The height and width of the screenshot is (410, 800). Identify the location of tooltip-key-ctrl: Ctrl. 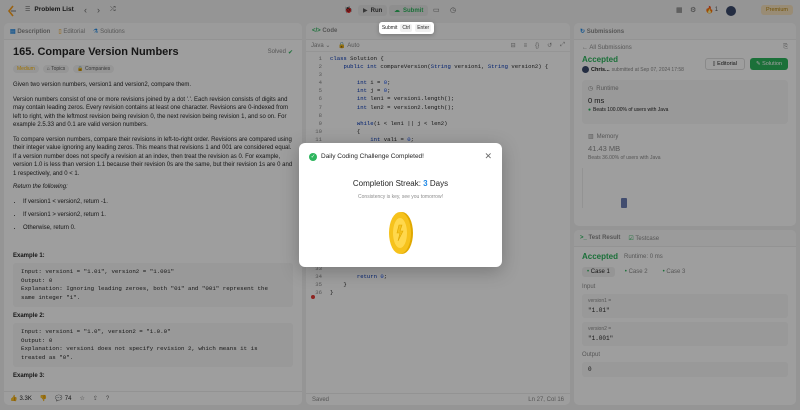
(406, 28).